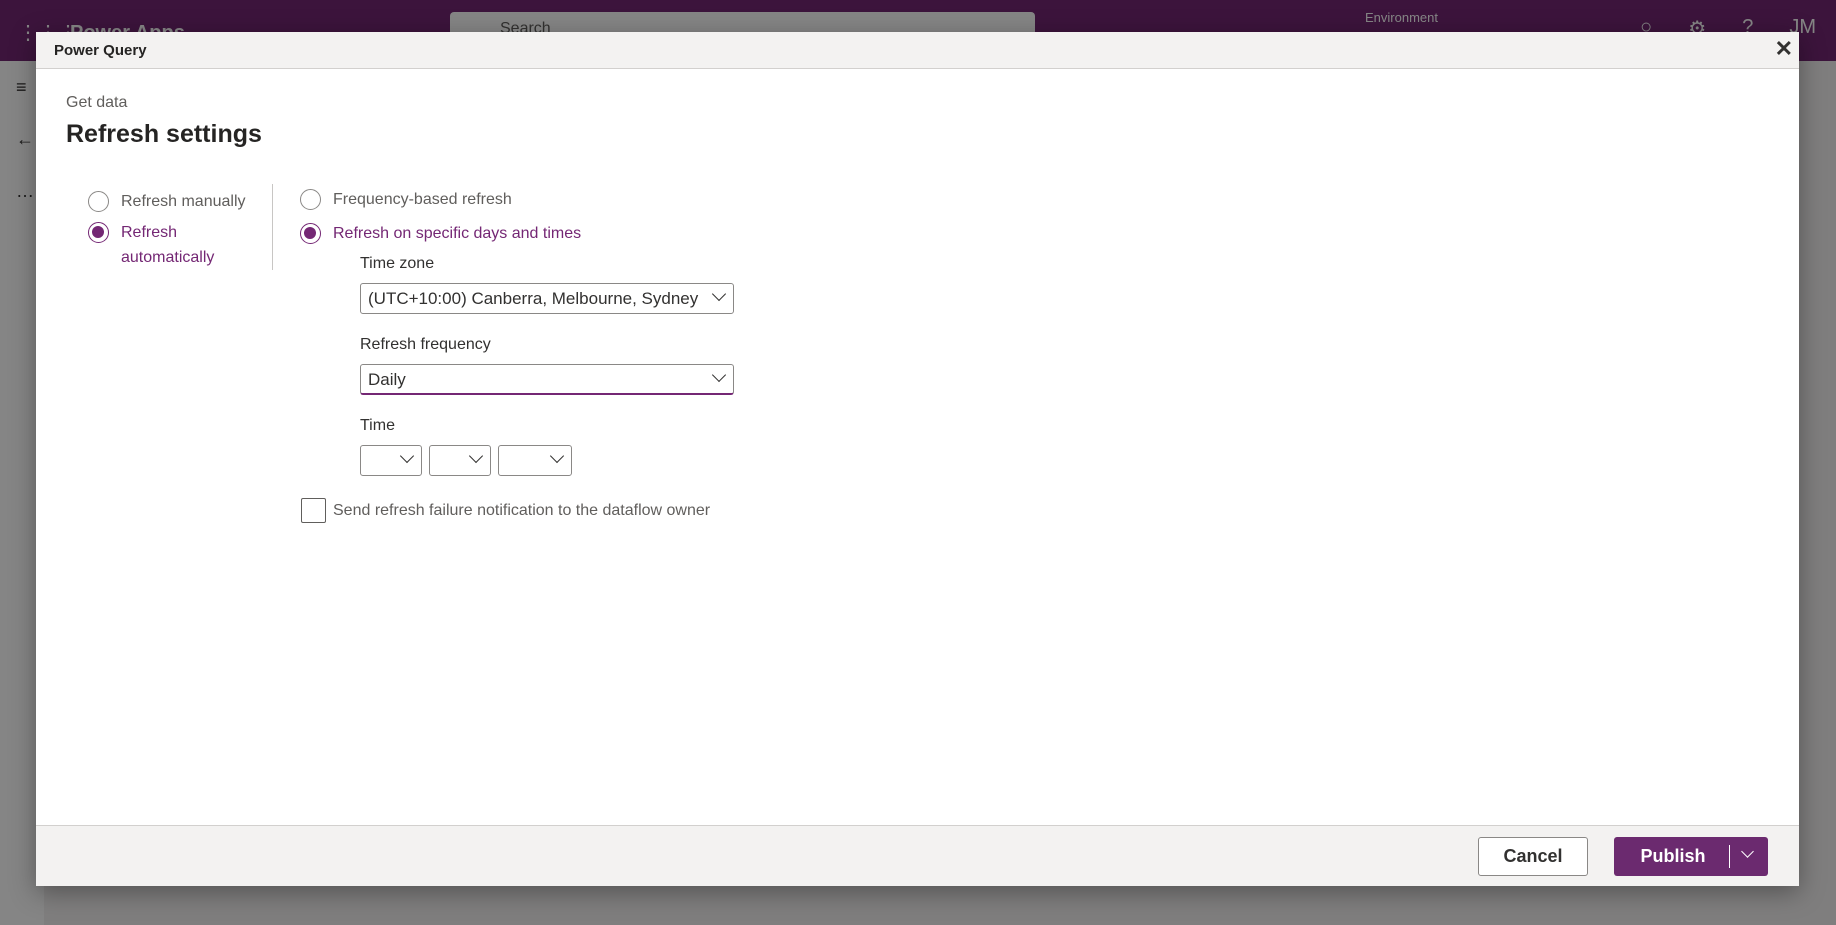 This screenshot has height=925, width=1836. I want to click on cancel-label: Cancel, so click(1533, 856).